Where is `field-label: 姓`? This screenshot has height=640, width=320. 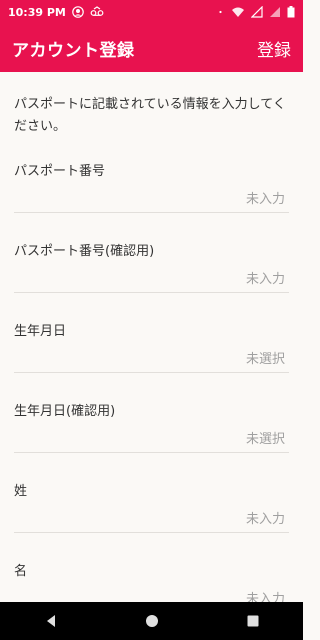
field-label: 姓 is located at coordinates (21, 491).